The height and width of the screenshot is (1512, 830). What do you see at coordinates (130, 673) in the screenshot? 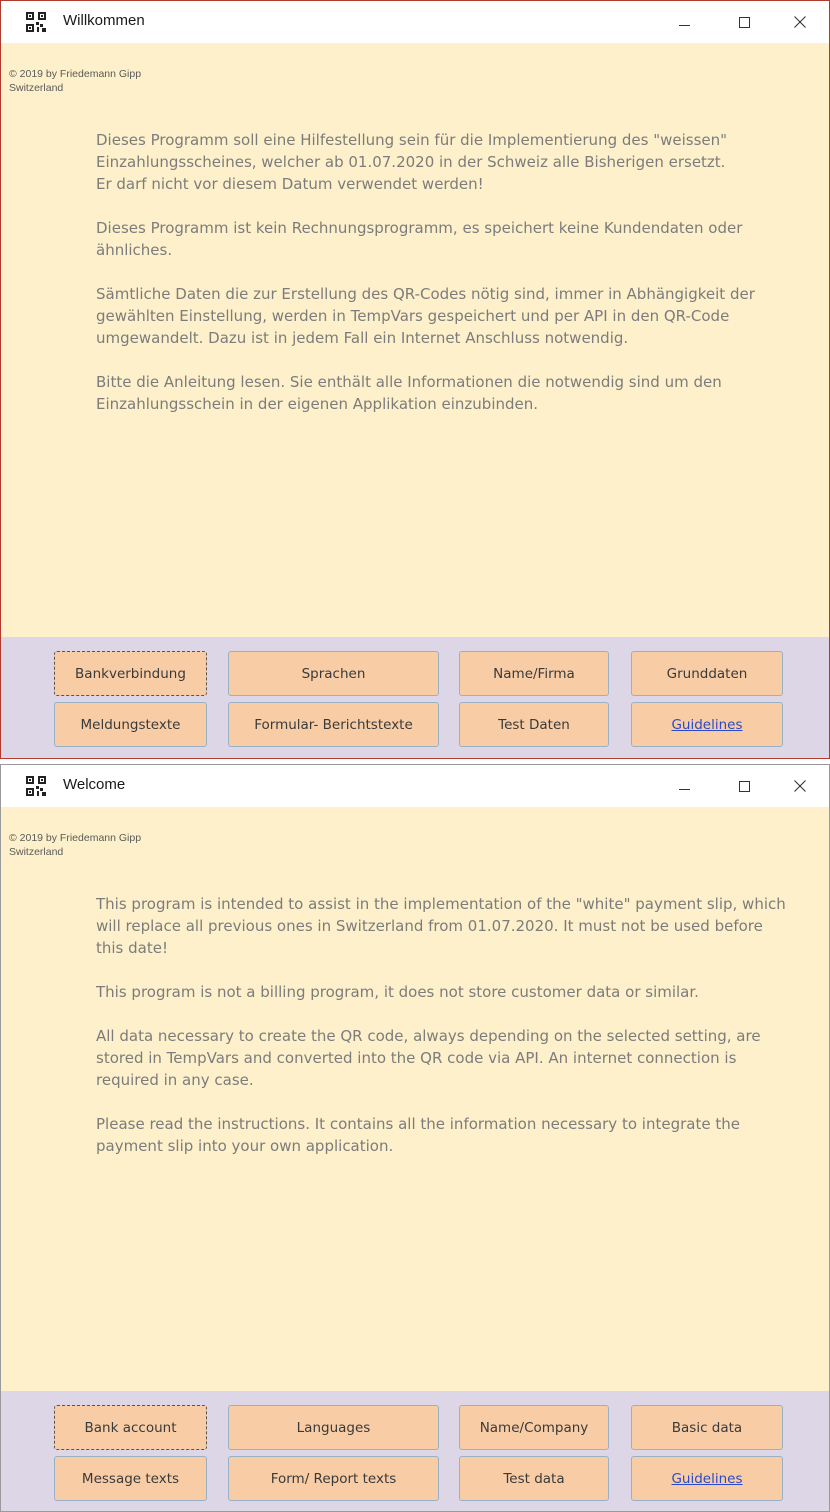
I see `bank-account-button: Bankverbindung` at bounding box center [130, 673].